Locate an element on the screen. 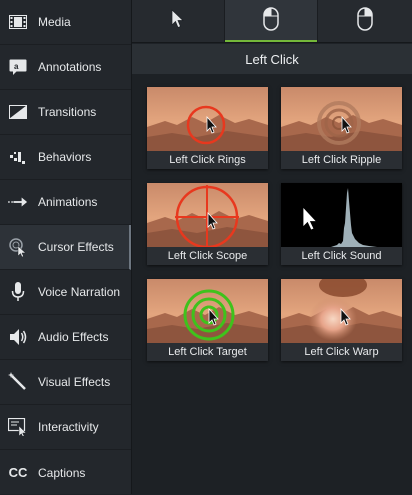 Image resolution: width=412 pixels, height=495 pixels. sidebar-item-visual-effects: Visual Effects is located at coordinates (65, 382).